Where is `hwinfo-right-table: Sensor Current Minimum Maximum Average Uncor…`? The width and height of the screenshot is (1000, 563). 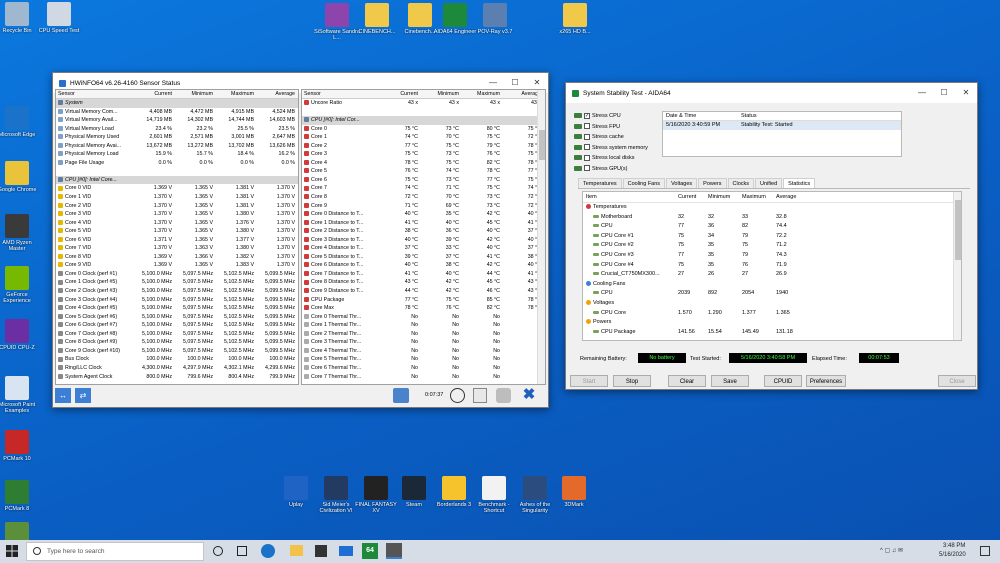 hwinfo-right-table: Sensor Current Minimum Maximum Average Uncor… is located at coordinates (423, 237).